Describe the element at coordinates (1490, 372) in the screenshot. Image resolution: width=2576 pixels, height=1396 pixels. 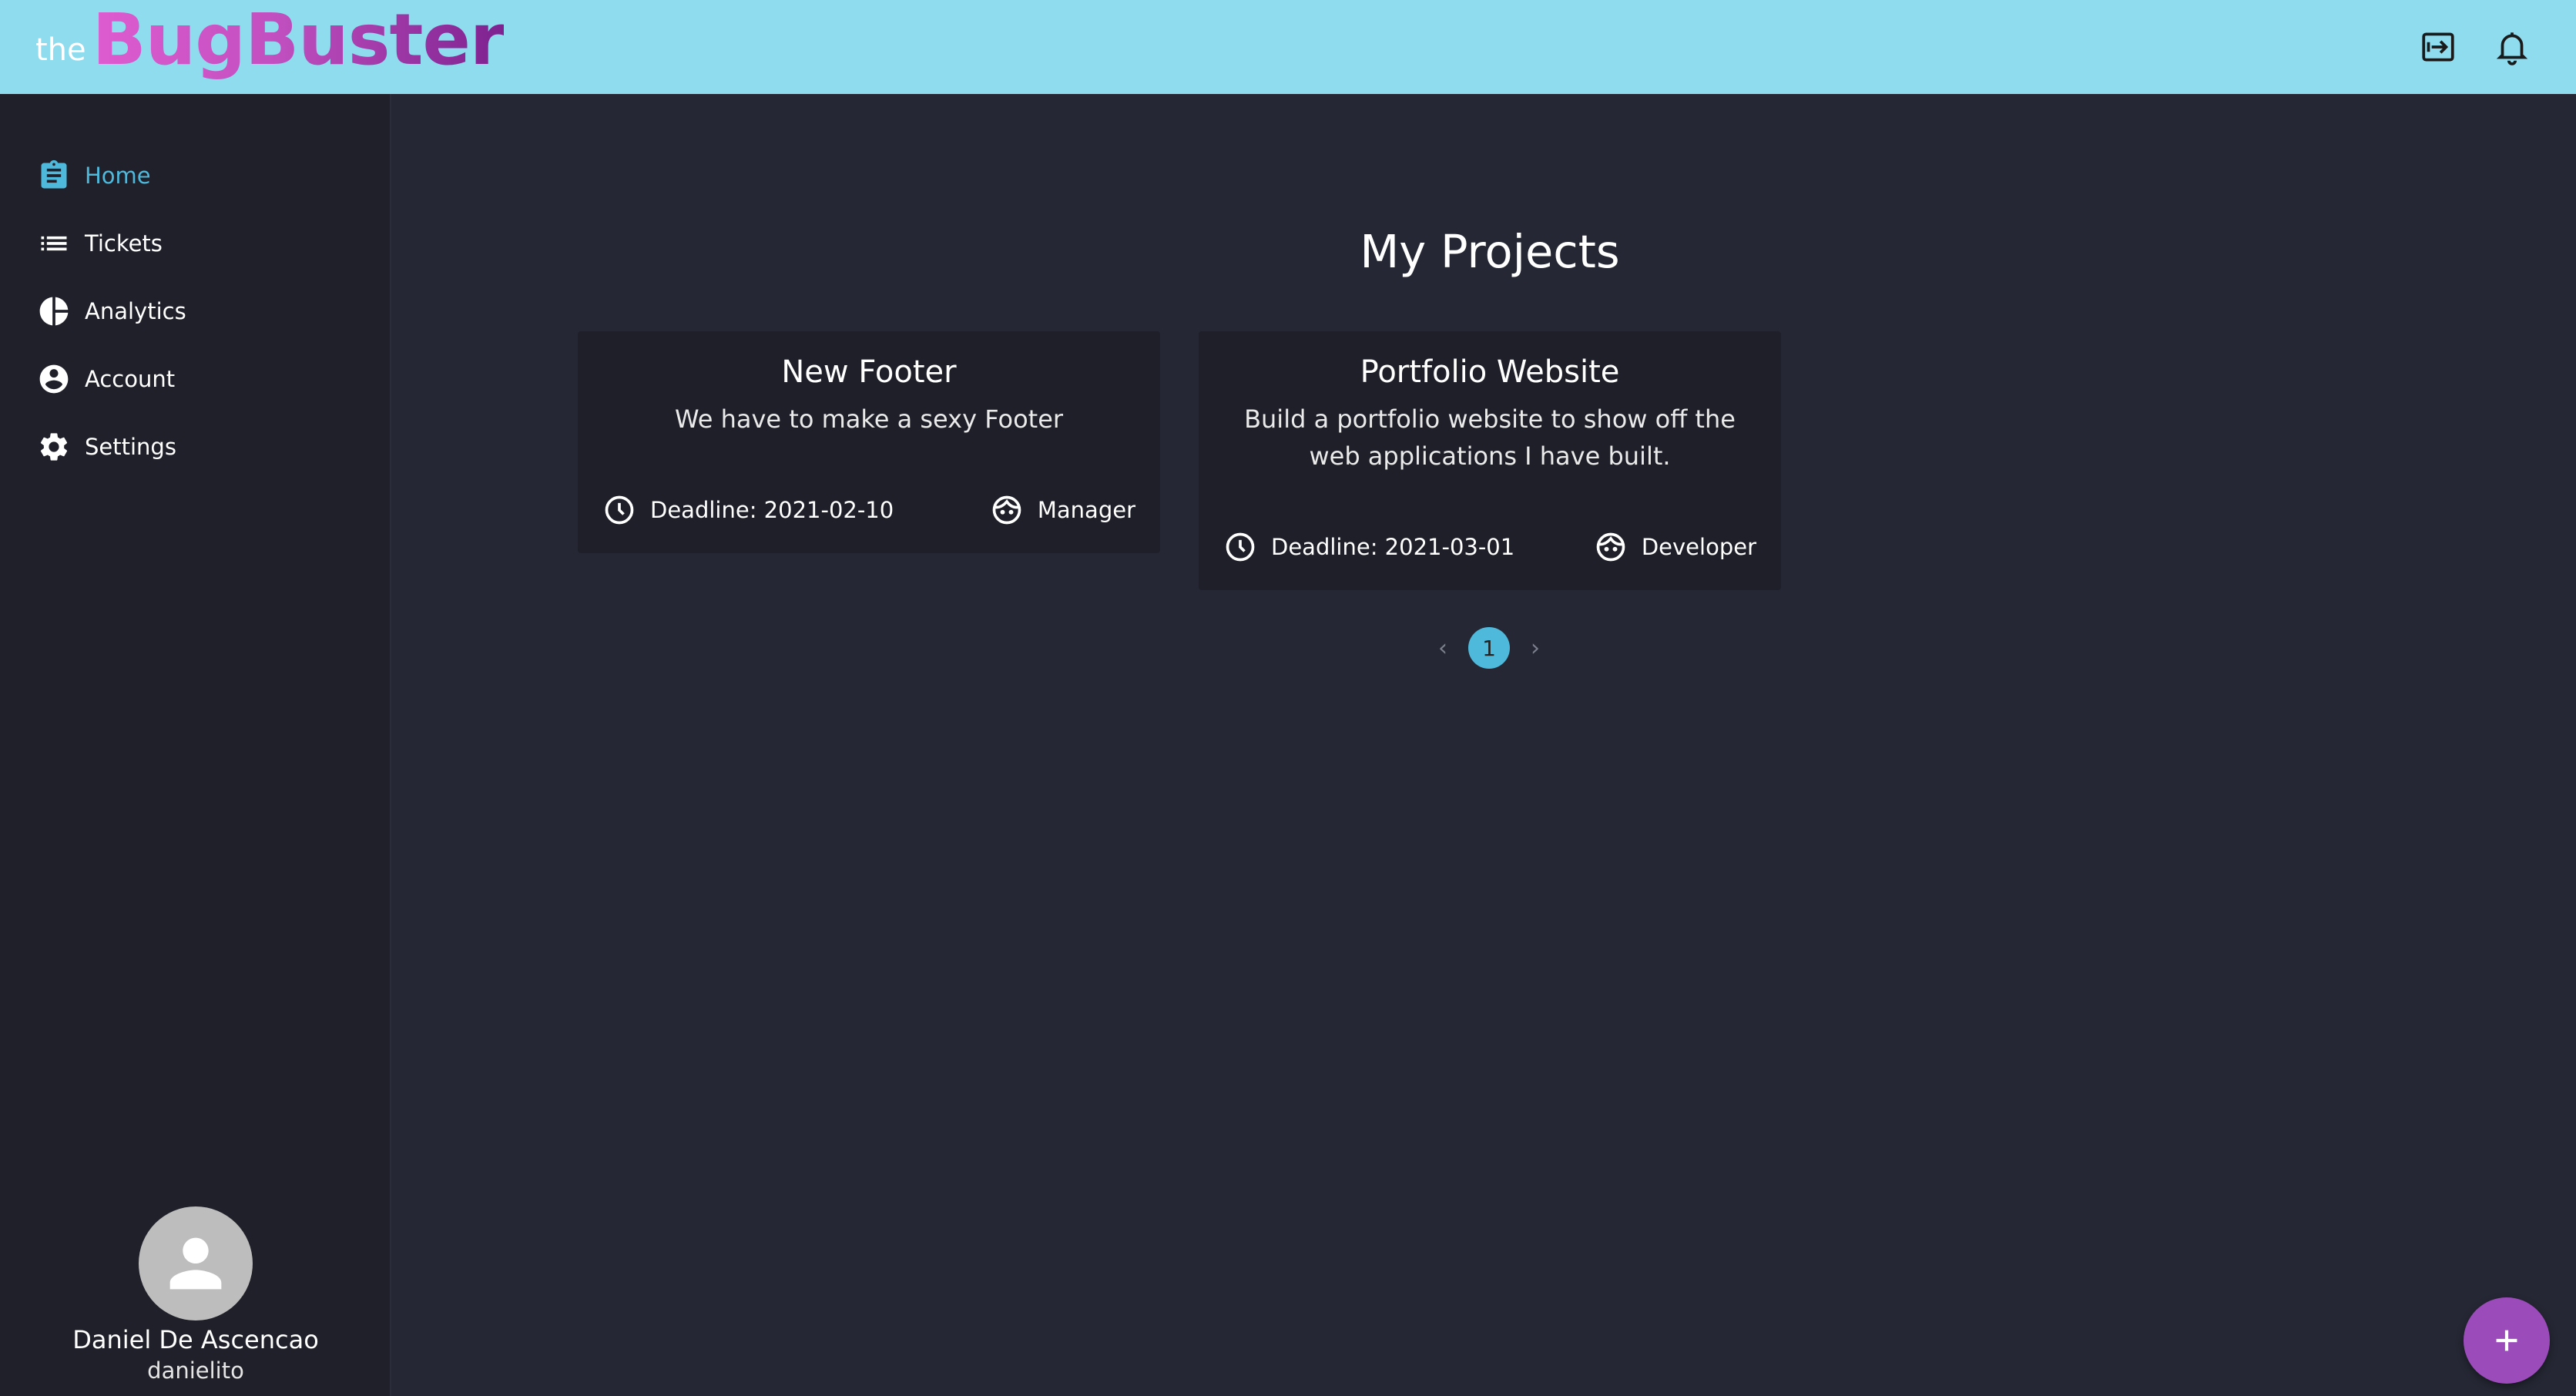
I see `project-title: Portfolio Website` at that location.